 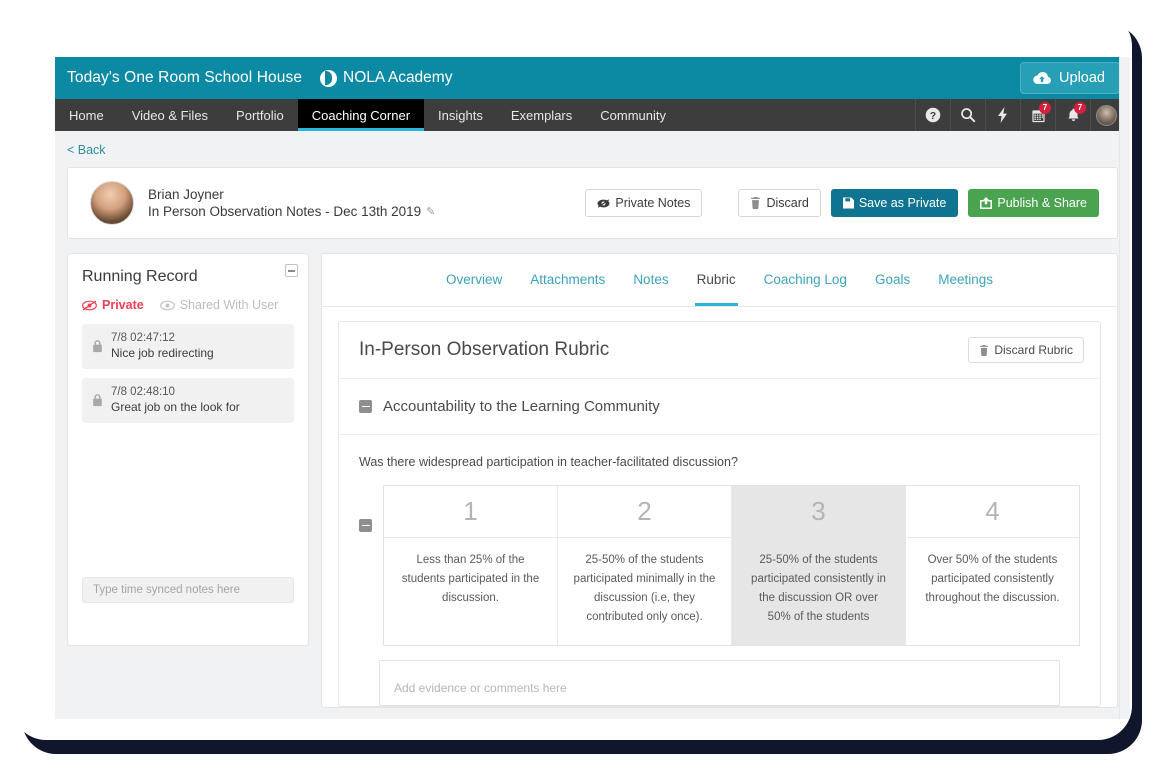 What do you see at coordinates (719, 407) in the screenshot?
I see `rubric-section-header: Accountability to the Learning Community` at bounding box center [719, 407].